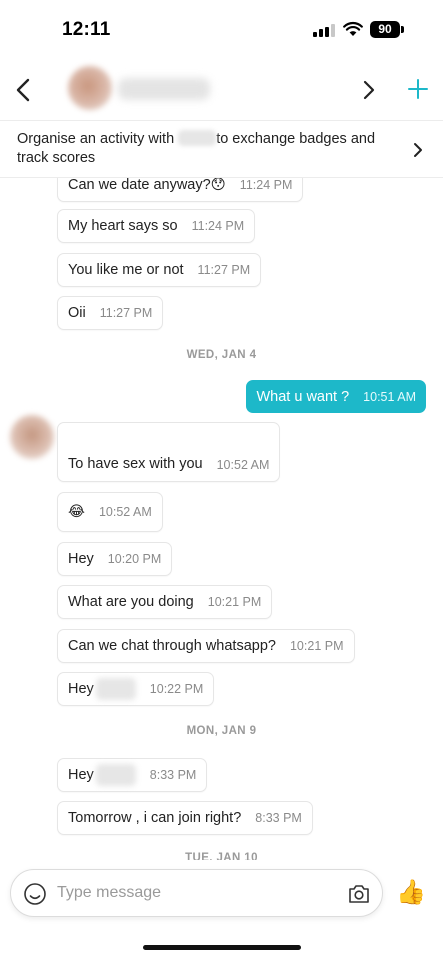 The image size is (443, 960). Describe the element at coordinates (222, 947) in the screenshot. I see `home-indicator` at that location.